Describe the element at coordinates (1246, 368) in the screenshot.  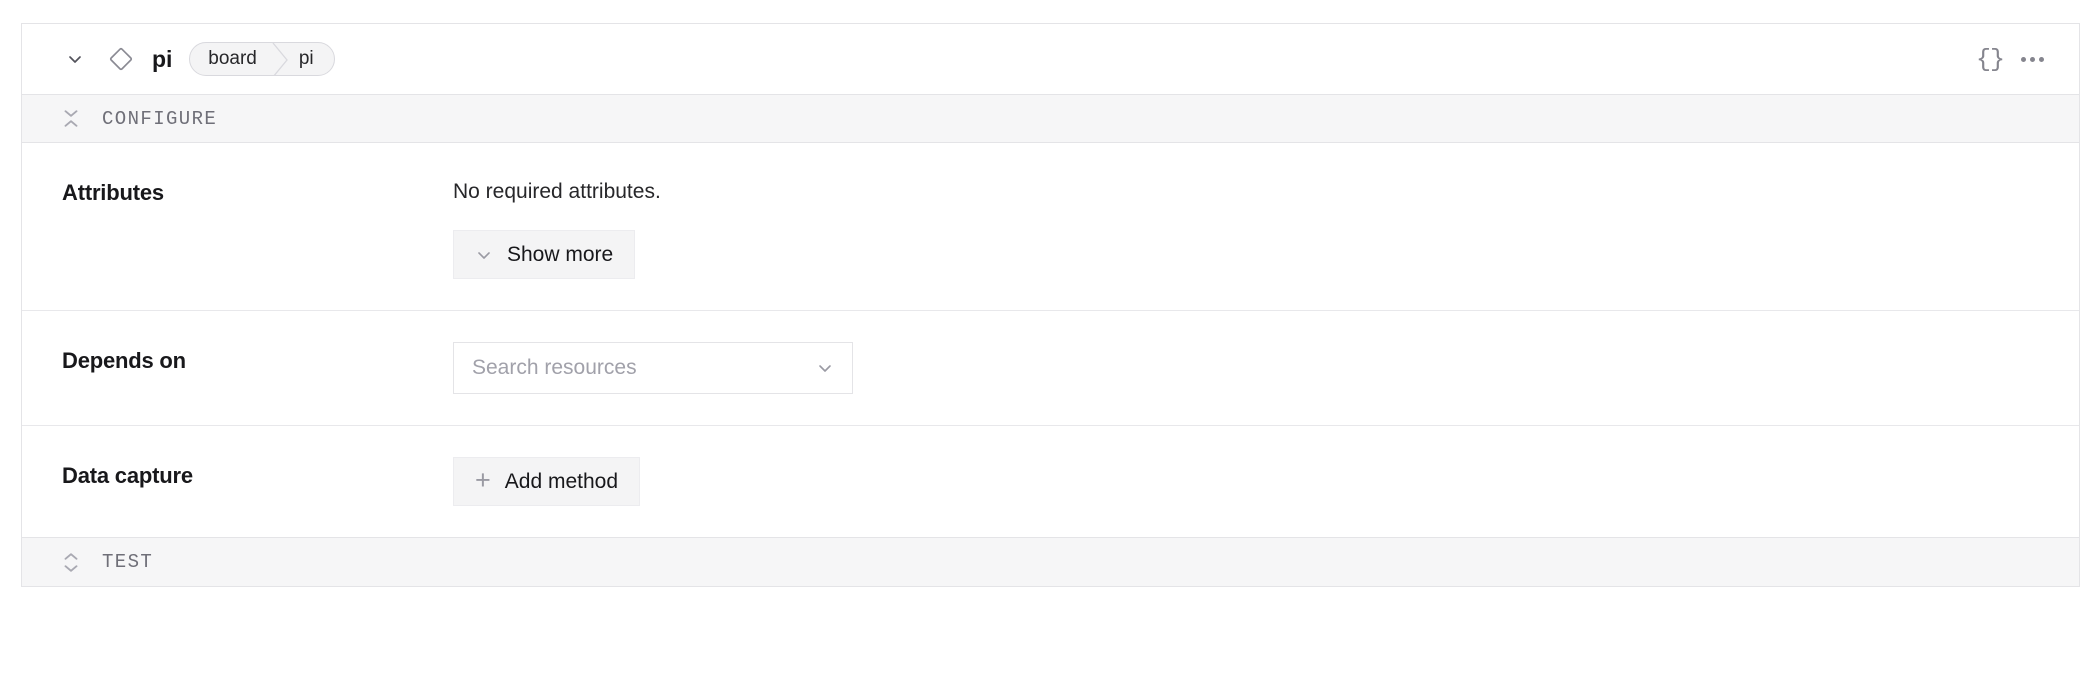
I see `row-body-depends-on: Search resources` at that location.